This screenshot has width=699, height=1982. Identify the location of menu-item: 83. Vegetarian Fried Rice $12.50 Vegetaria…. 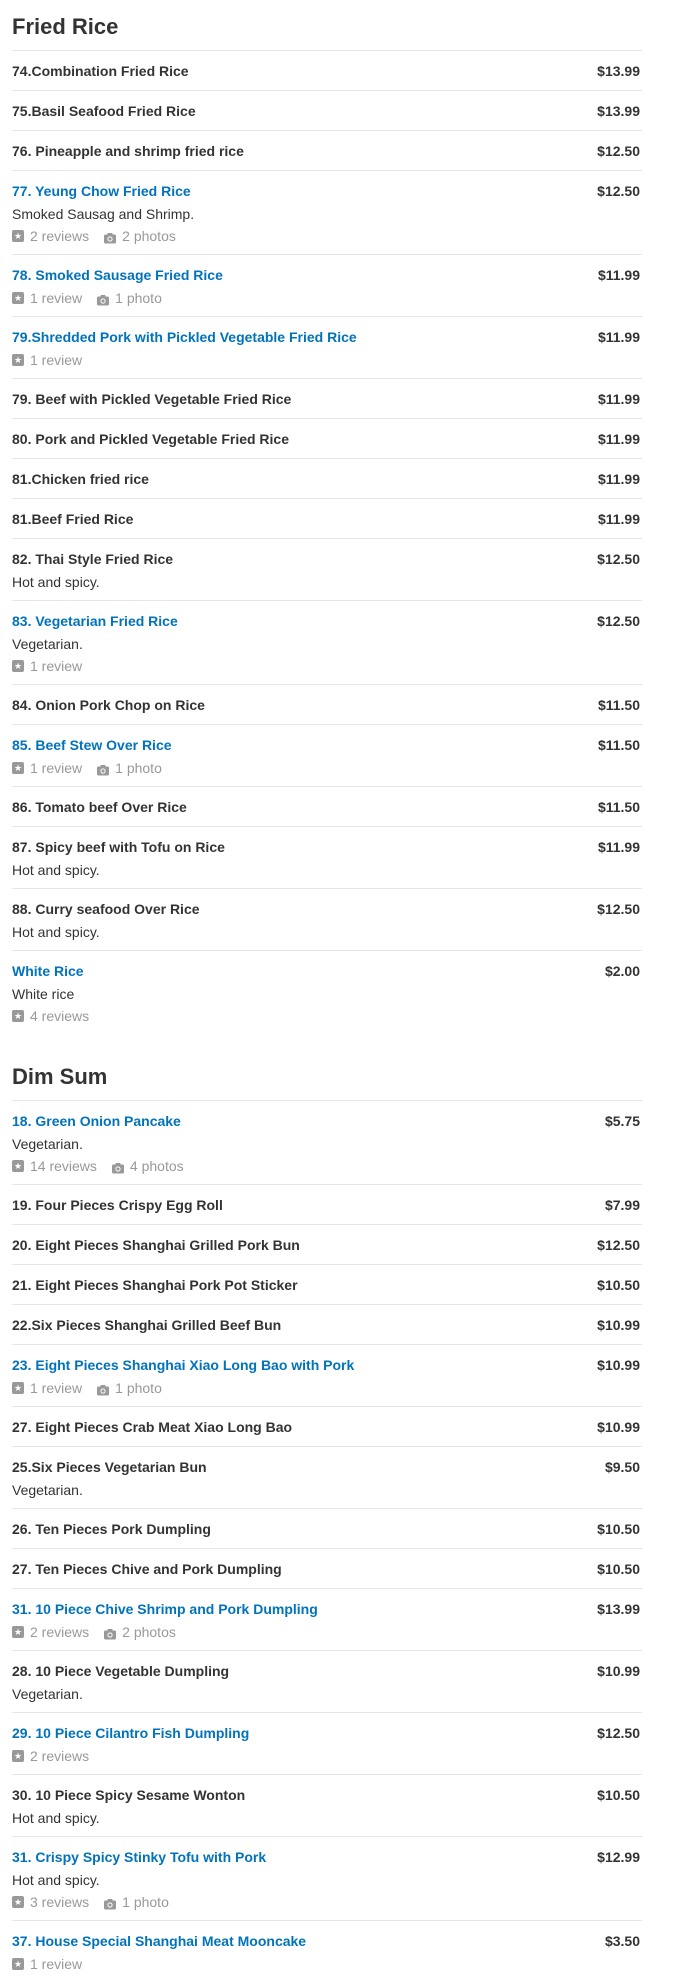
(327, 642).